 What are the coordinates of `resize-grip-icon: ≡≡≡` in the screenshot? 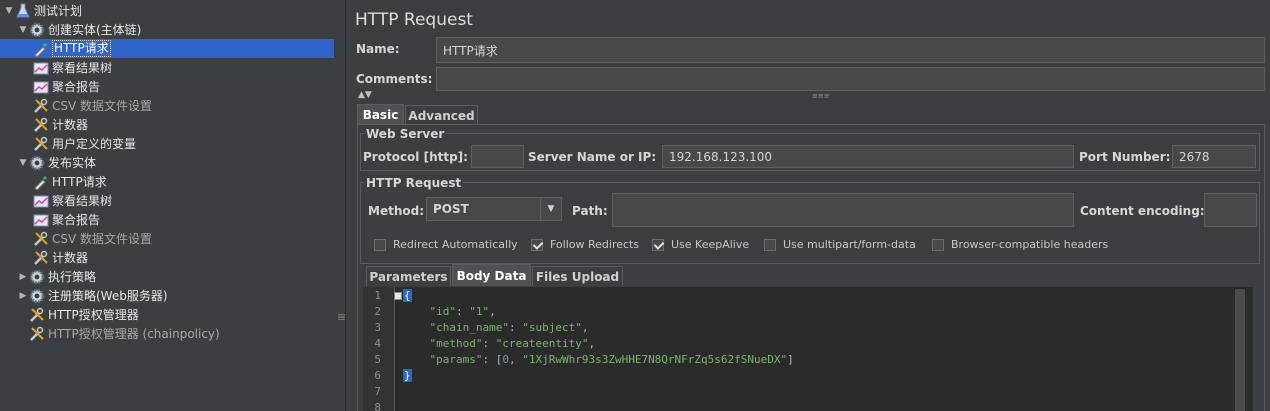 It's located at (821, 96).